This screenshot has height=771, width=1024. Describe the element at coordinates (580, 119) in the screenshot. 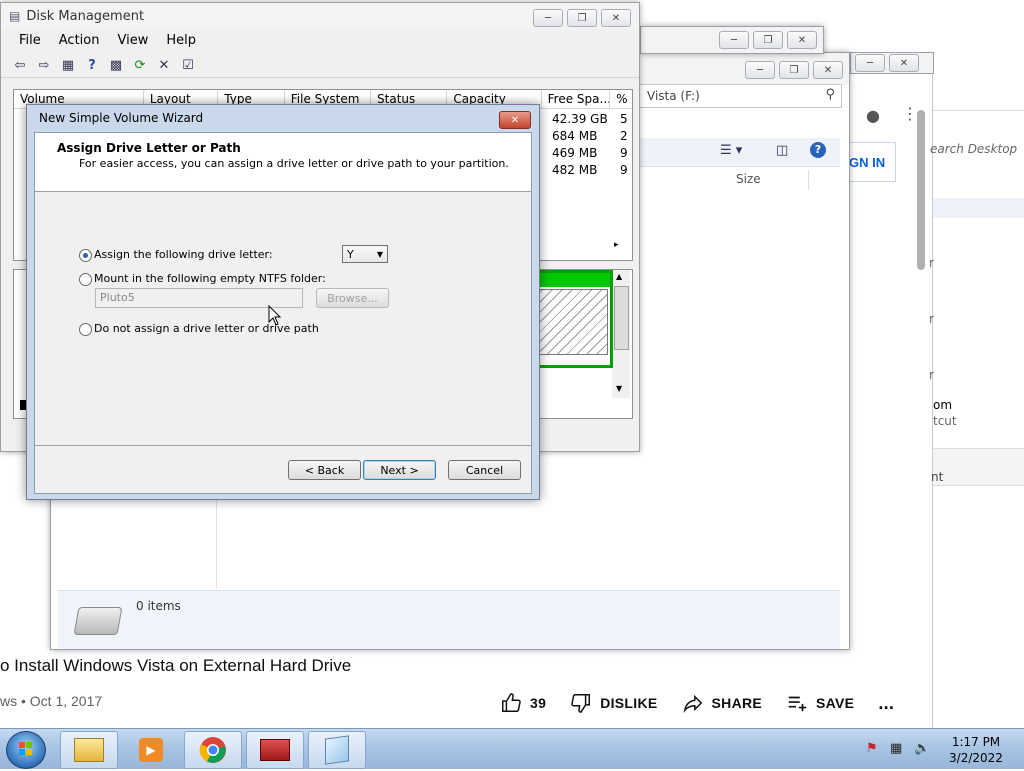

I see `free-space-value: 42.39 GB` at that location.